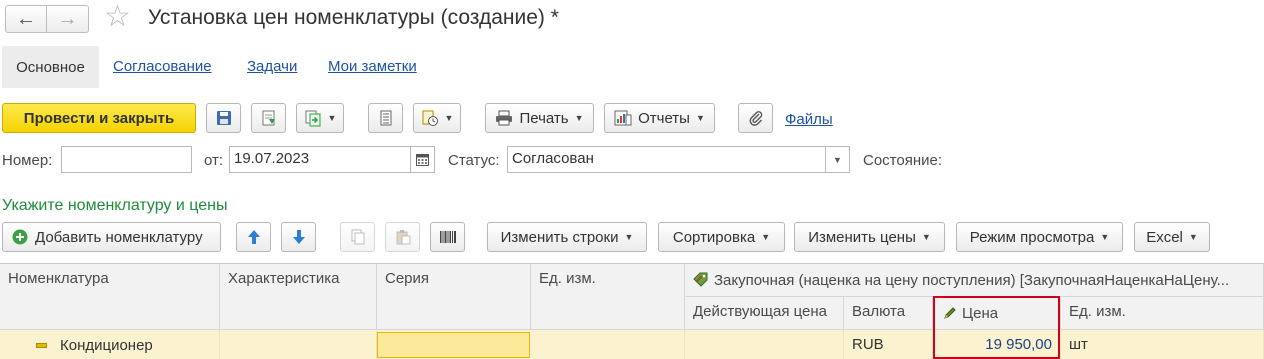  I want to click on barcode-button, so click(447, 237).